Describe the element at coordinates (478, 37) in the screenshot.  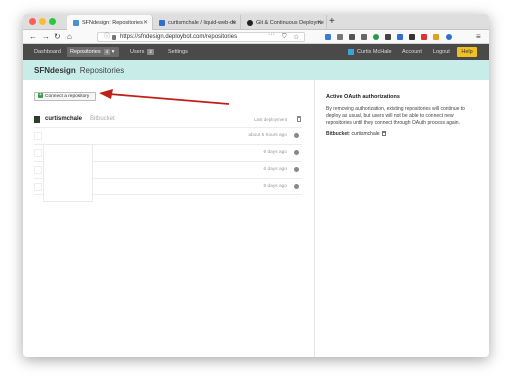
I see `menu-hamburger-icon: ≡` at that location.